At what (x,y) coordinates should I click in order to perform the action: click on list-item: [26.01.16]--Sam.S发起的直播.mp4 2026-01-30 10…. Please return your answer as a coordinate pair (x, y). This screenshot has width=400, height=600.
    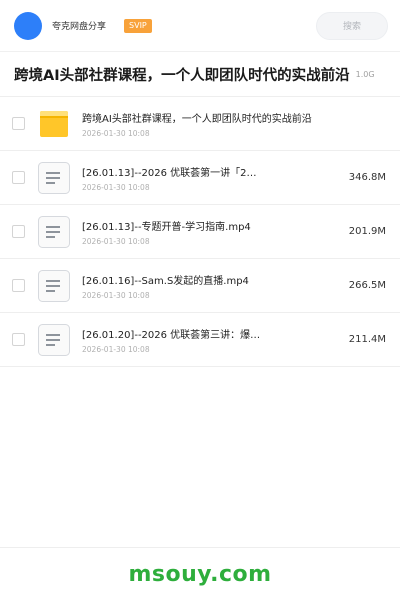
    Looking at the image, I should click on (200, 286).